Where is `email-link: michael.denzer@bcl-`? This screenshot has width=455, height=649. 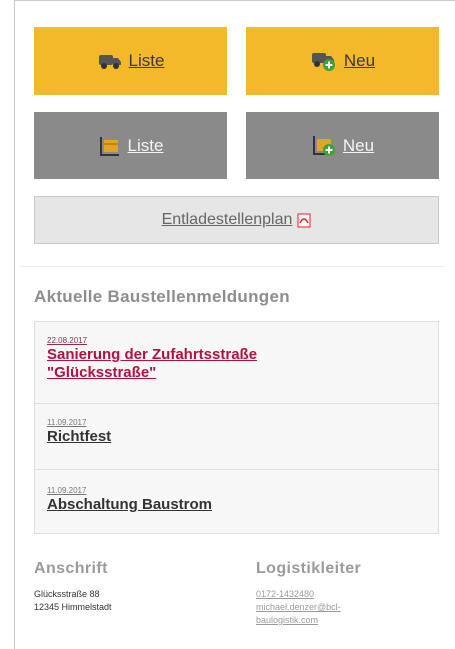
email-link: michael.denzer@bcl- is located at coordinates (298, 607).